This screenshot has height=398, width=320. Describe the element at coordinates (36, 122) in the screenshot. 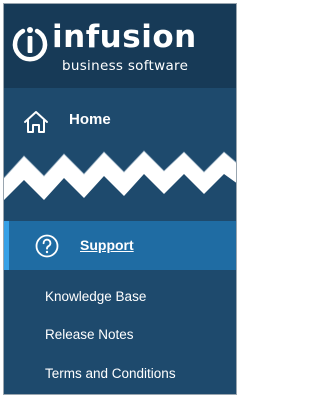

I see `home-icon` at that location.